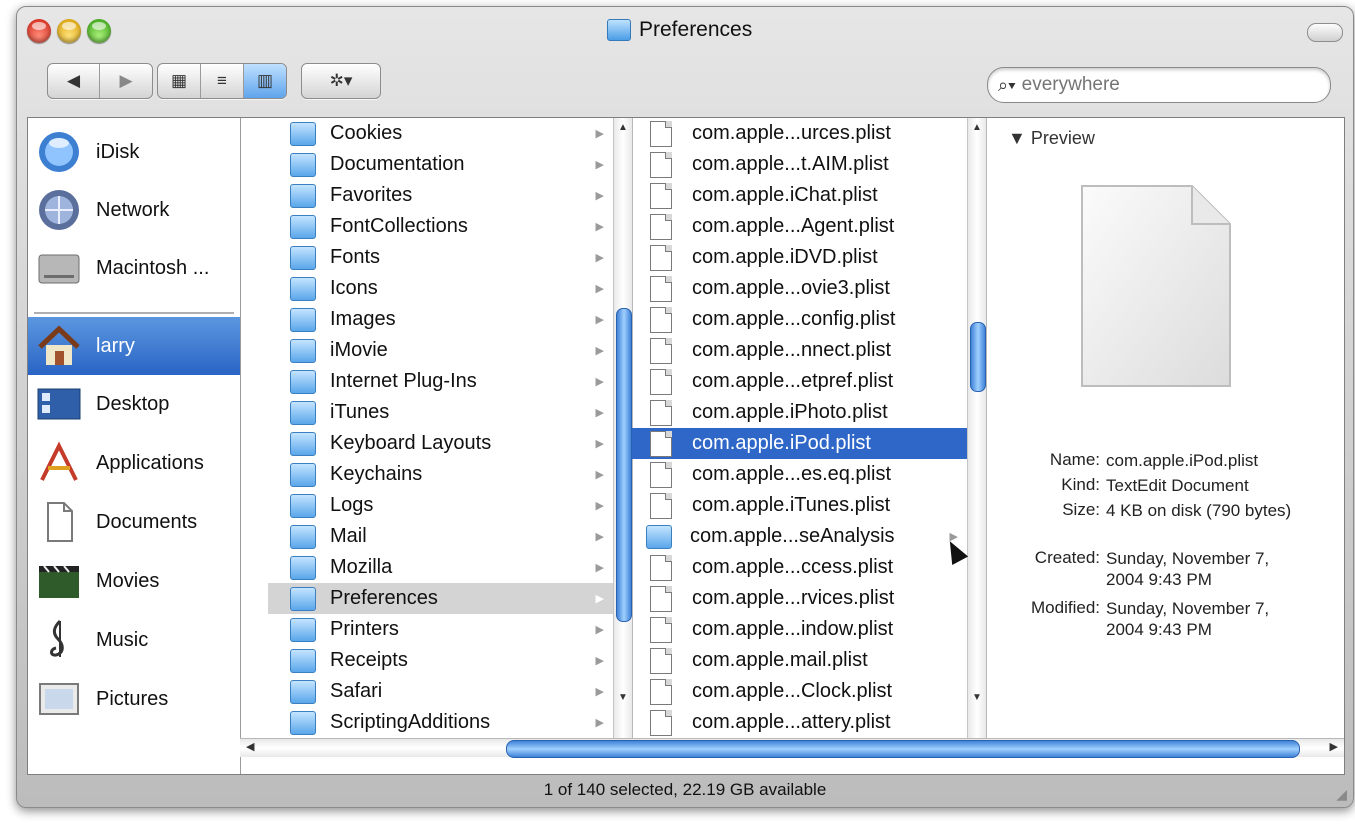 The height and width of the screenshot is (829, 1355). Describe the element at coordinates (441, 505) in the screenshot. I see `list-item: Logs ▶` at that location.